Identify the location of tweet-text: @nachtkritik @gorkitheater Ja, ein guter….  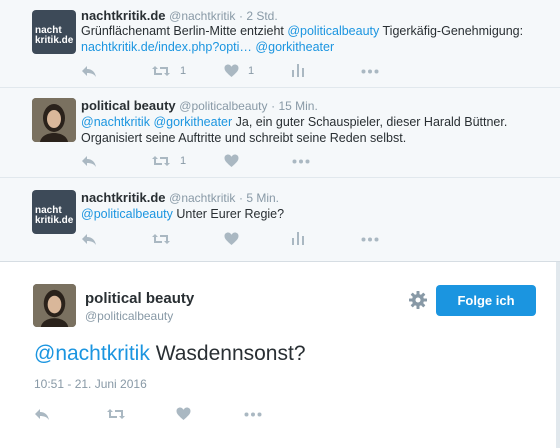
(311, 130).